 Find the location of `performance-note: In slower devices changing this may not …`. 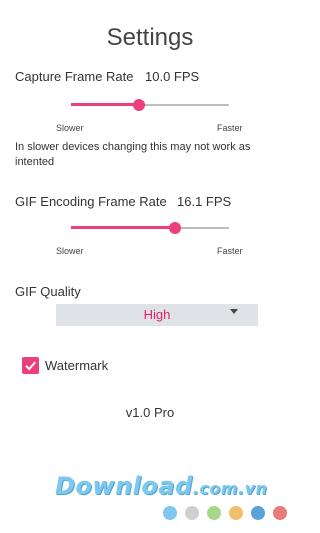

performance-note: In slower devices changing this may not … is located at coordinates (133, 154).